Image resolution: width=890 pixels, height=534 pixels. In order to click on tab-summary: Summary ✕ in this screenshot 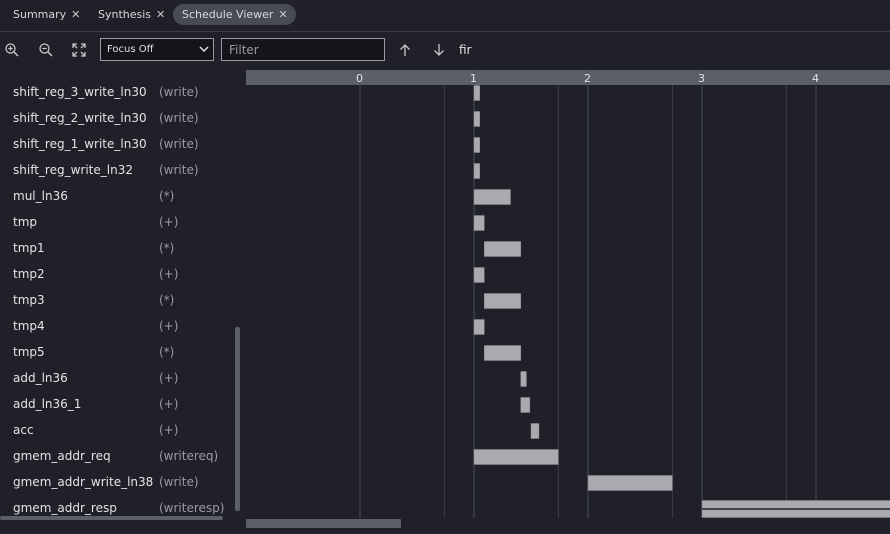, I will do `click(46, 14)`.